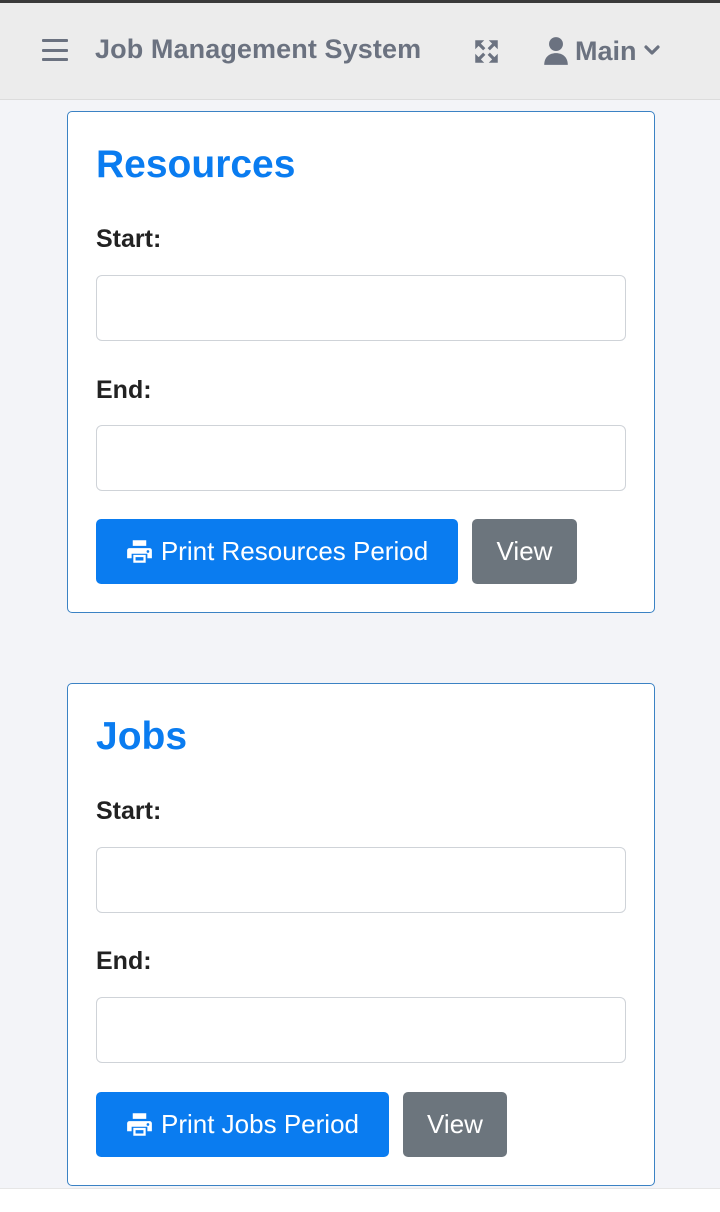  I want to click on bottom-bar, so click(360, 1200).